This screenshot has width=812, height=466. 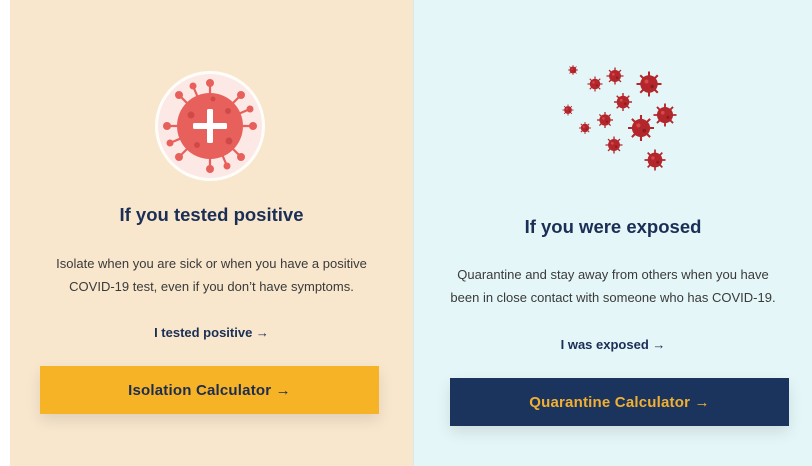 I want to click on virus-plus-icon, so click(x=210, y=126).